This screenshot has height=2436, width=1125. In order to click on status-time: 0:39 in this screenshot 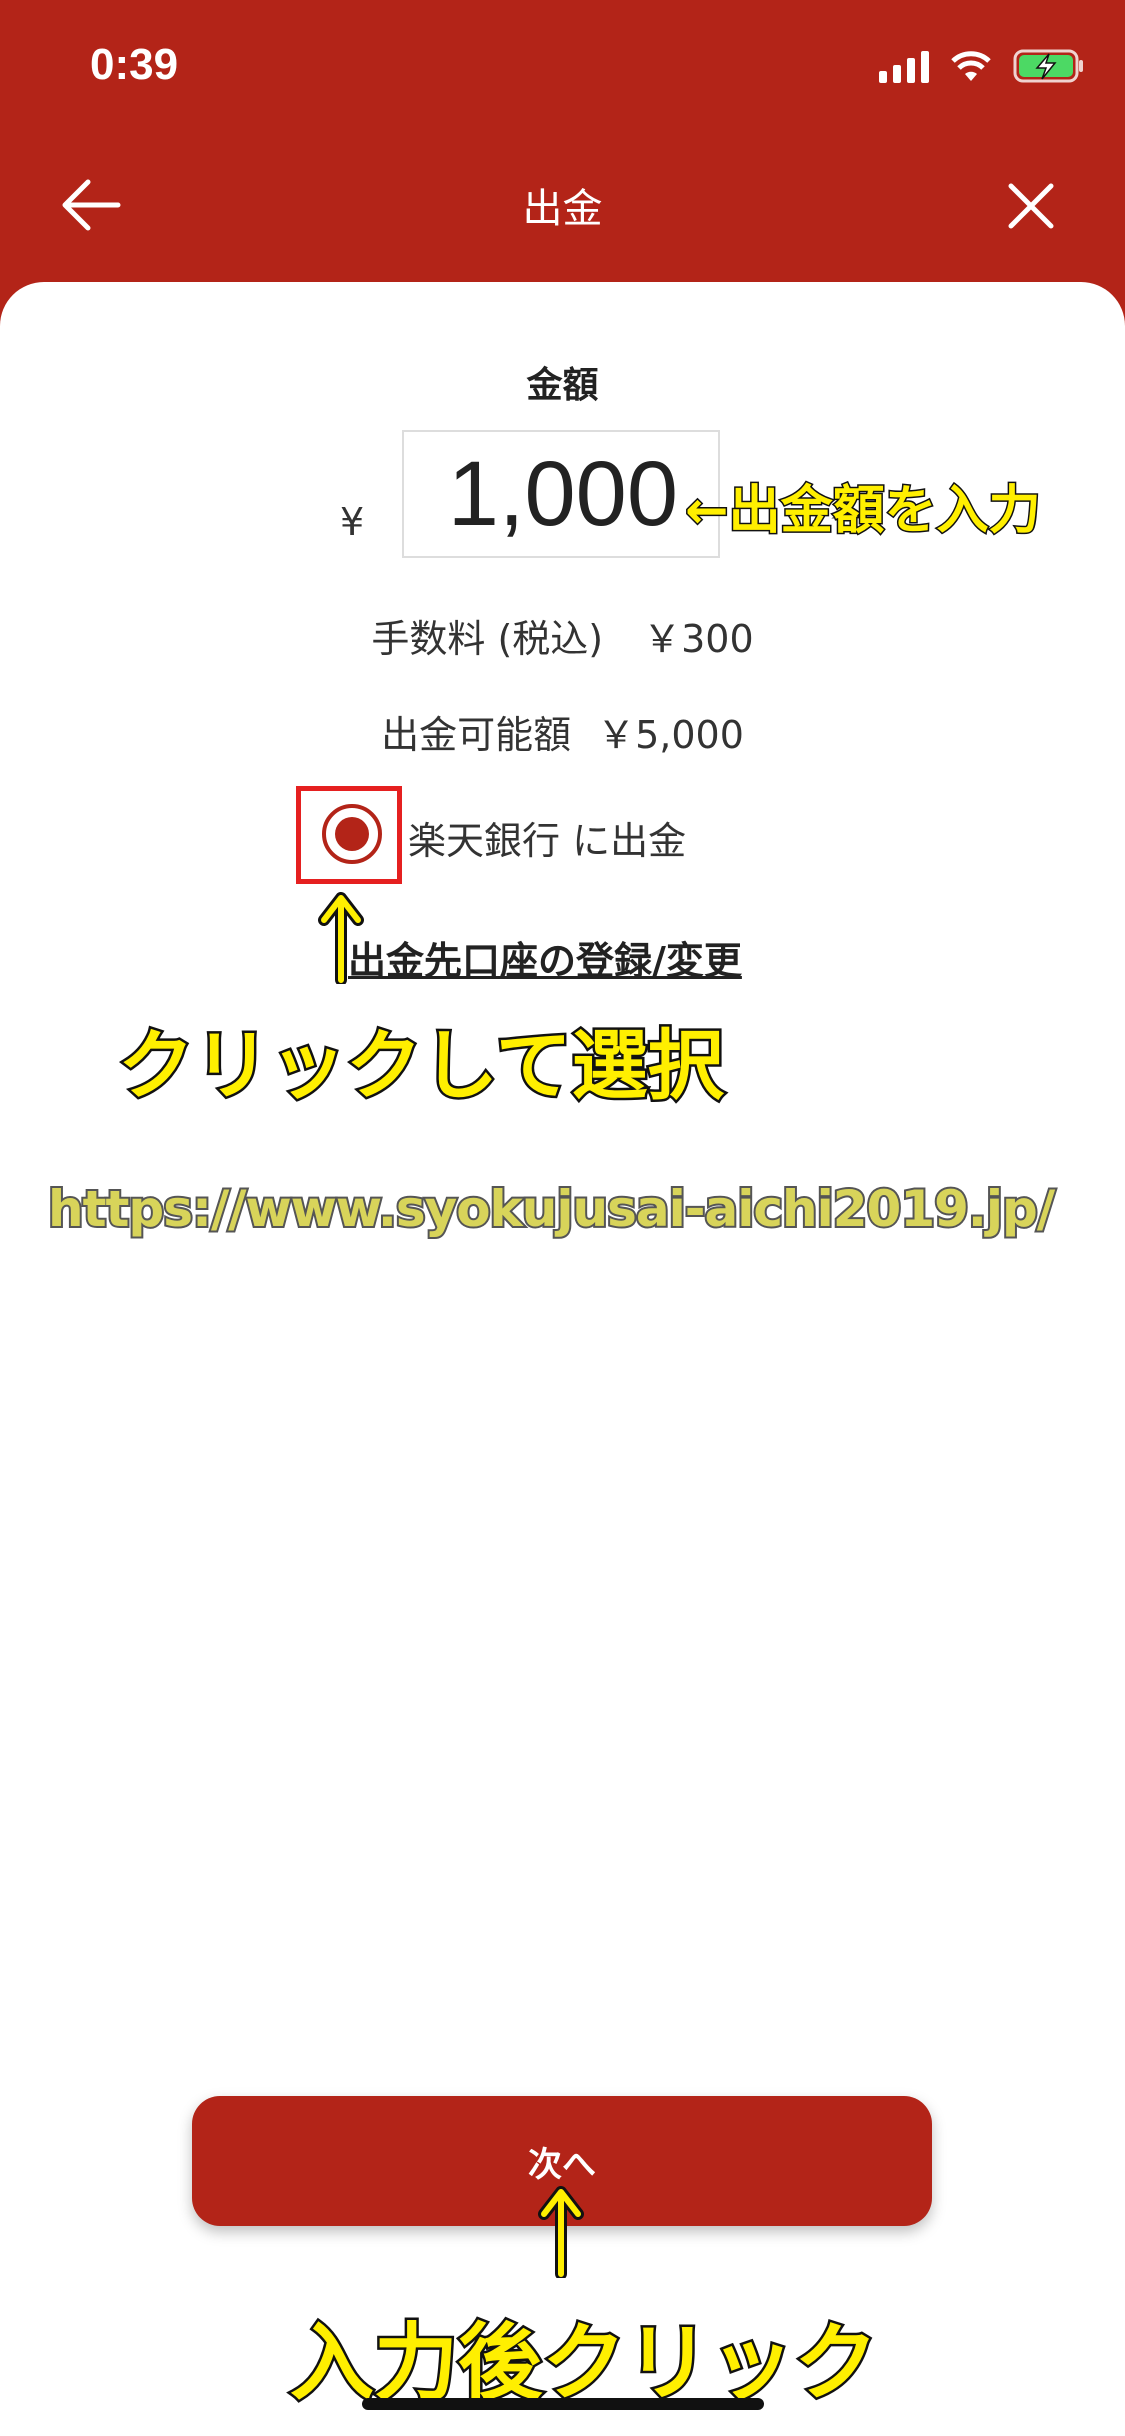, I will do `click(134, 64)`.